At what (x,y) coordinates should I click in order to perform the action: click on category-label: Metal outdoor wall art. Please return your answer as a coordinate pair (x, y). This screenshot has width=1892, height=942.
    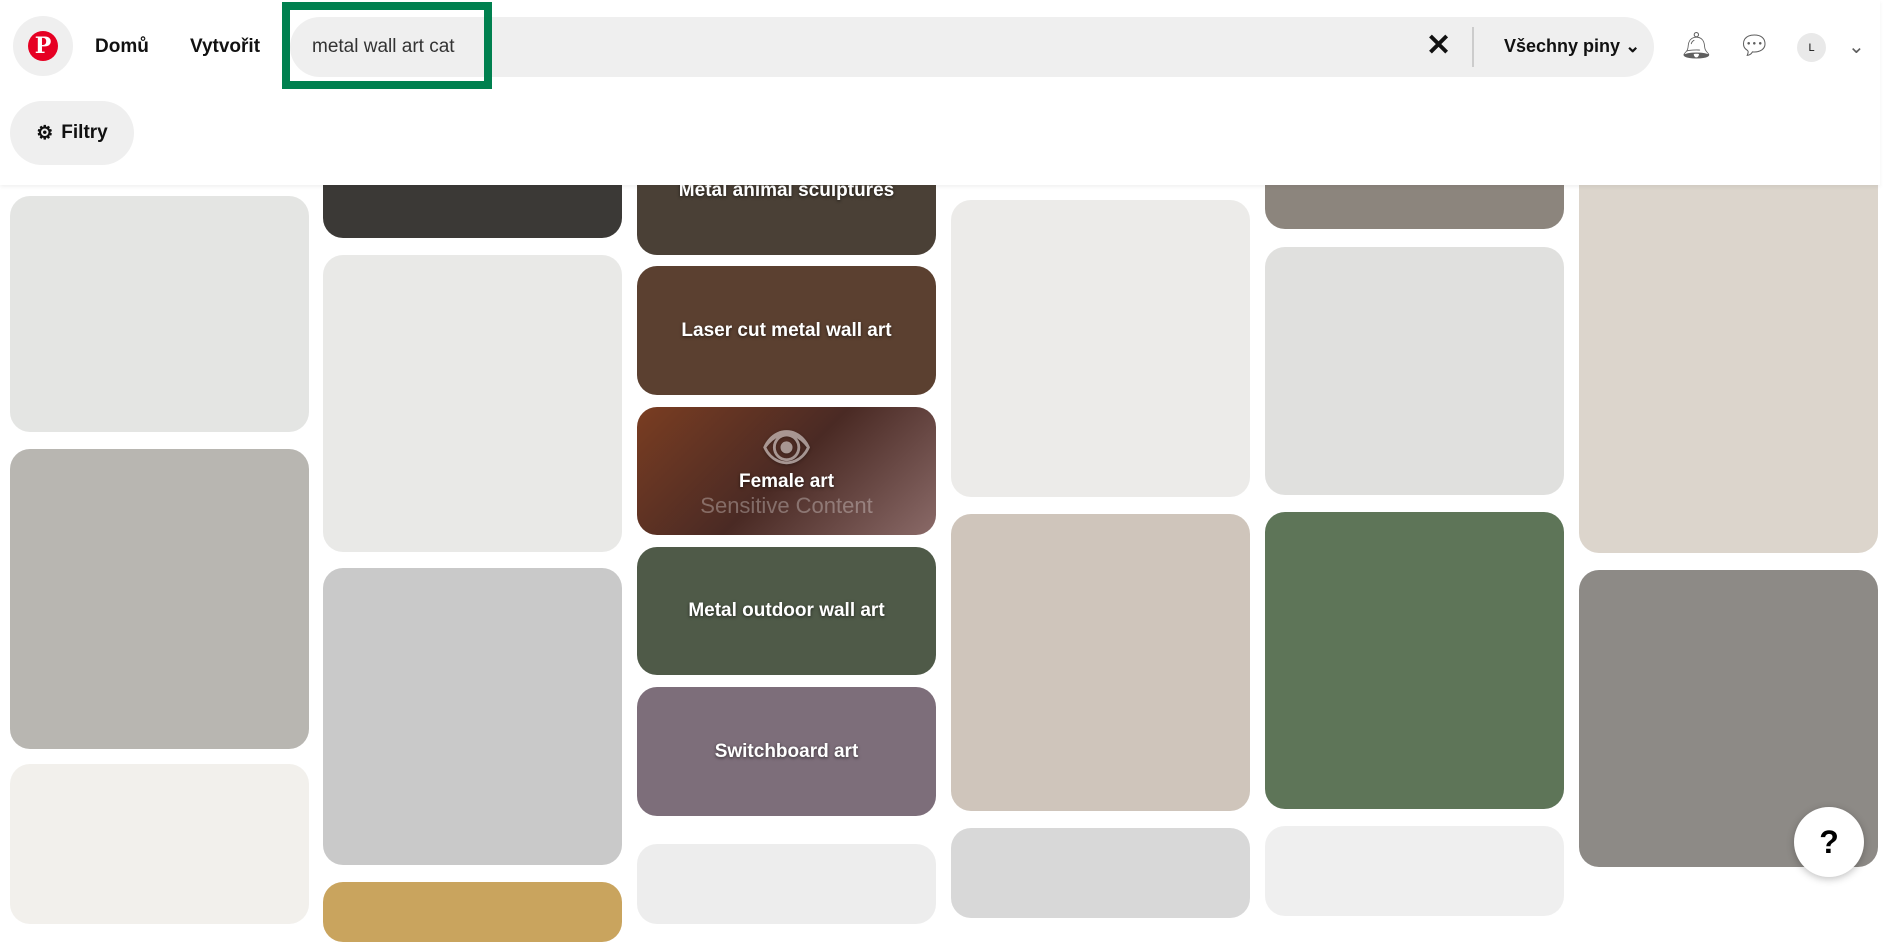
    Looking at the image, I should click on (786, 610).